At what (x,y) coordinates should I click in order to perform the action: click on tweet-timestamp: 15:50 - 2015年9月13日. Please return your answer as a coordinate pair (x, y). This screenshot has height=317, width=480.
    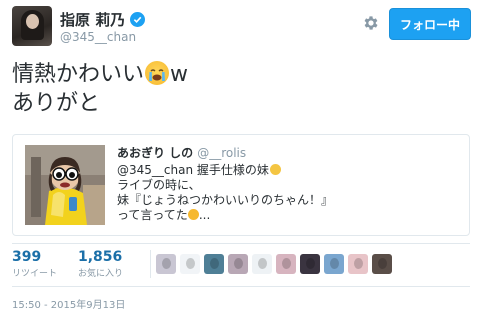
    Looking at the image, I should click on (68, 303).